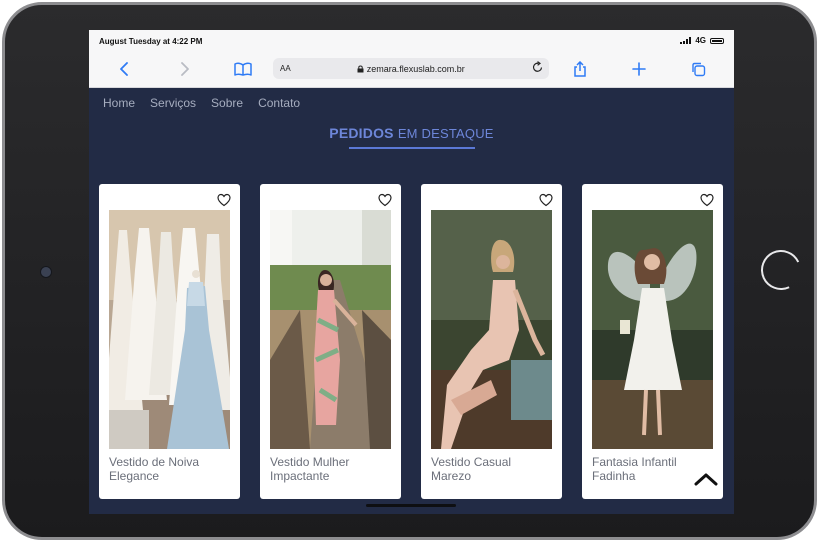  Describe the element at coordinates (411, 505) in the screenshot. I see `home-indicator` at that location.